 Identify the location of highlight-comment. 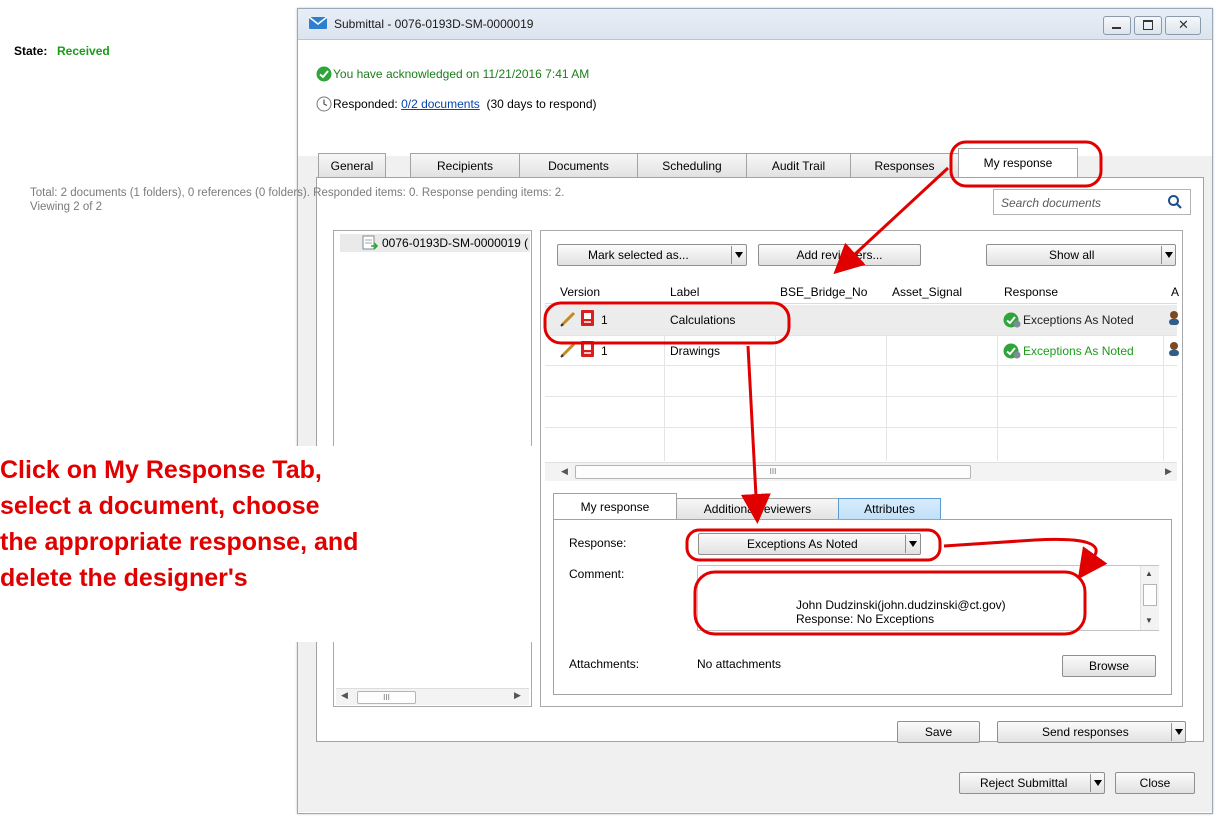
(890, 603).